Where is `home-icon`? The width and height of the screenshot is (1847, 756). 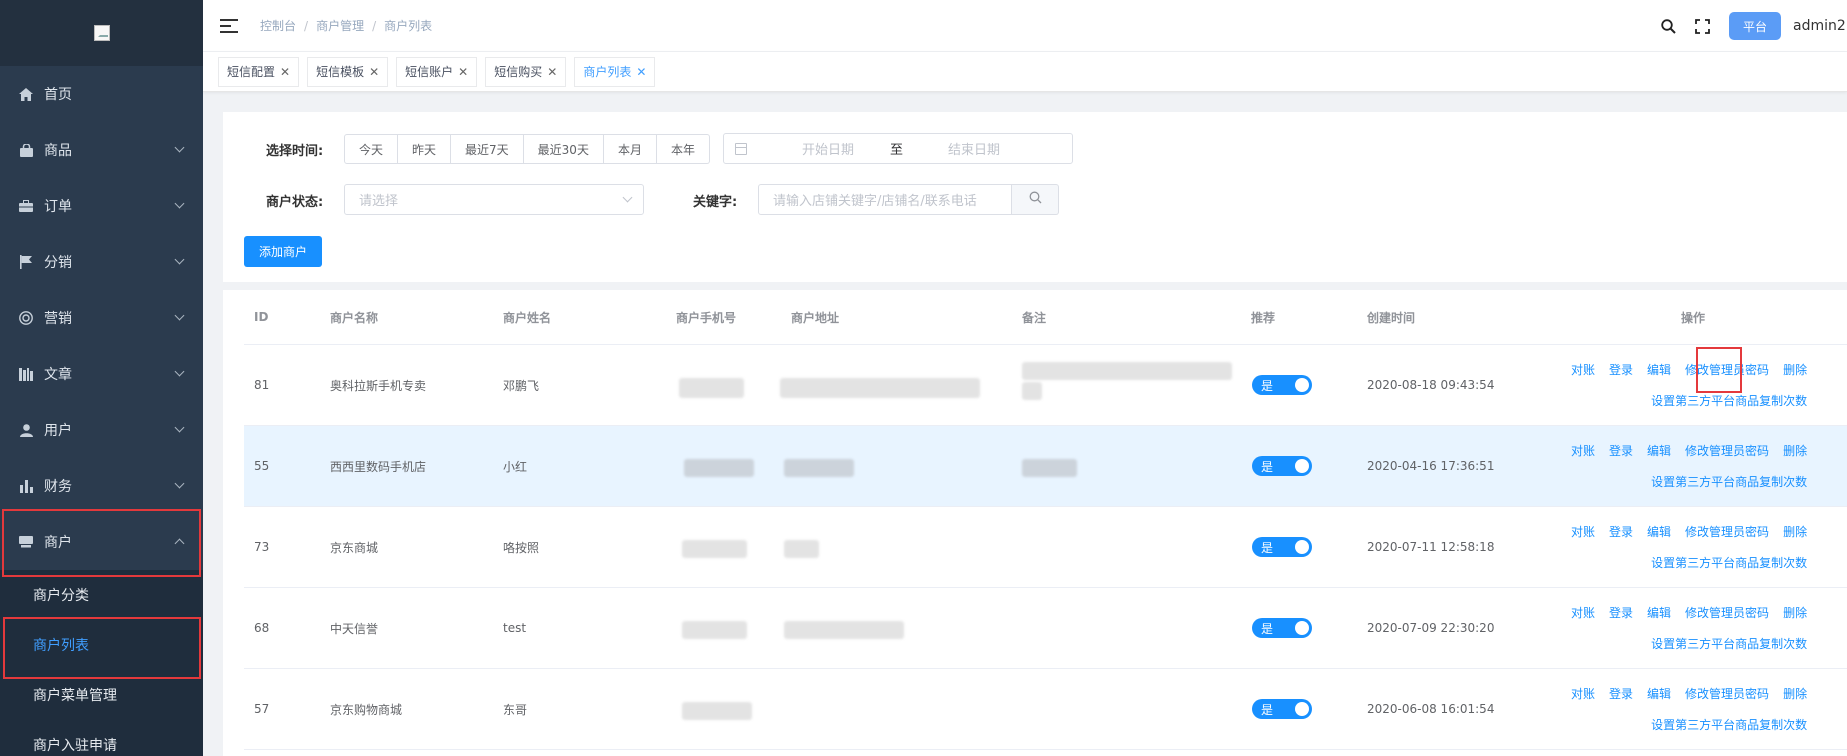 home-icon is located at coordinates (26, 94).